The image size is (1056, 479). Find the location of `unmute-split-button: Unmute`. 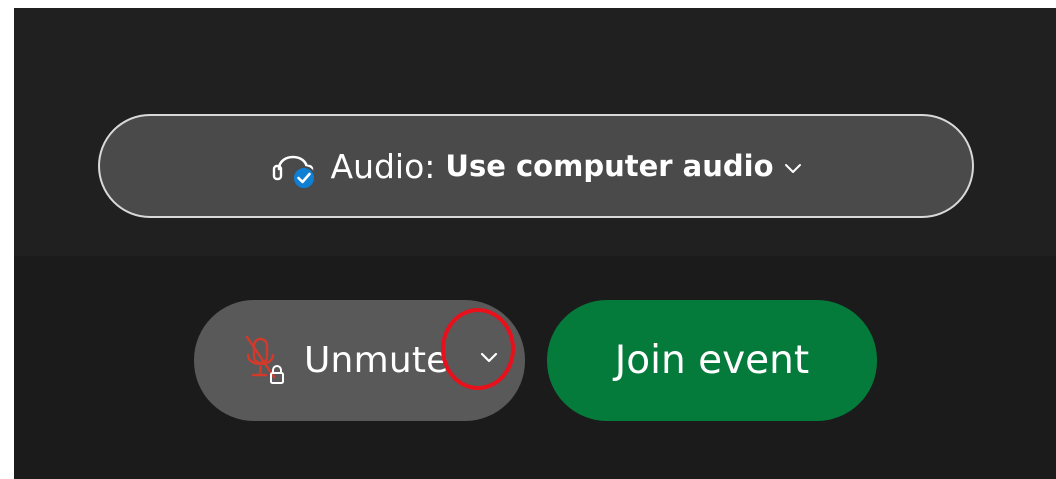

unmute-split-button: Unmute is located at coordinates (359, 360).